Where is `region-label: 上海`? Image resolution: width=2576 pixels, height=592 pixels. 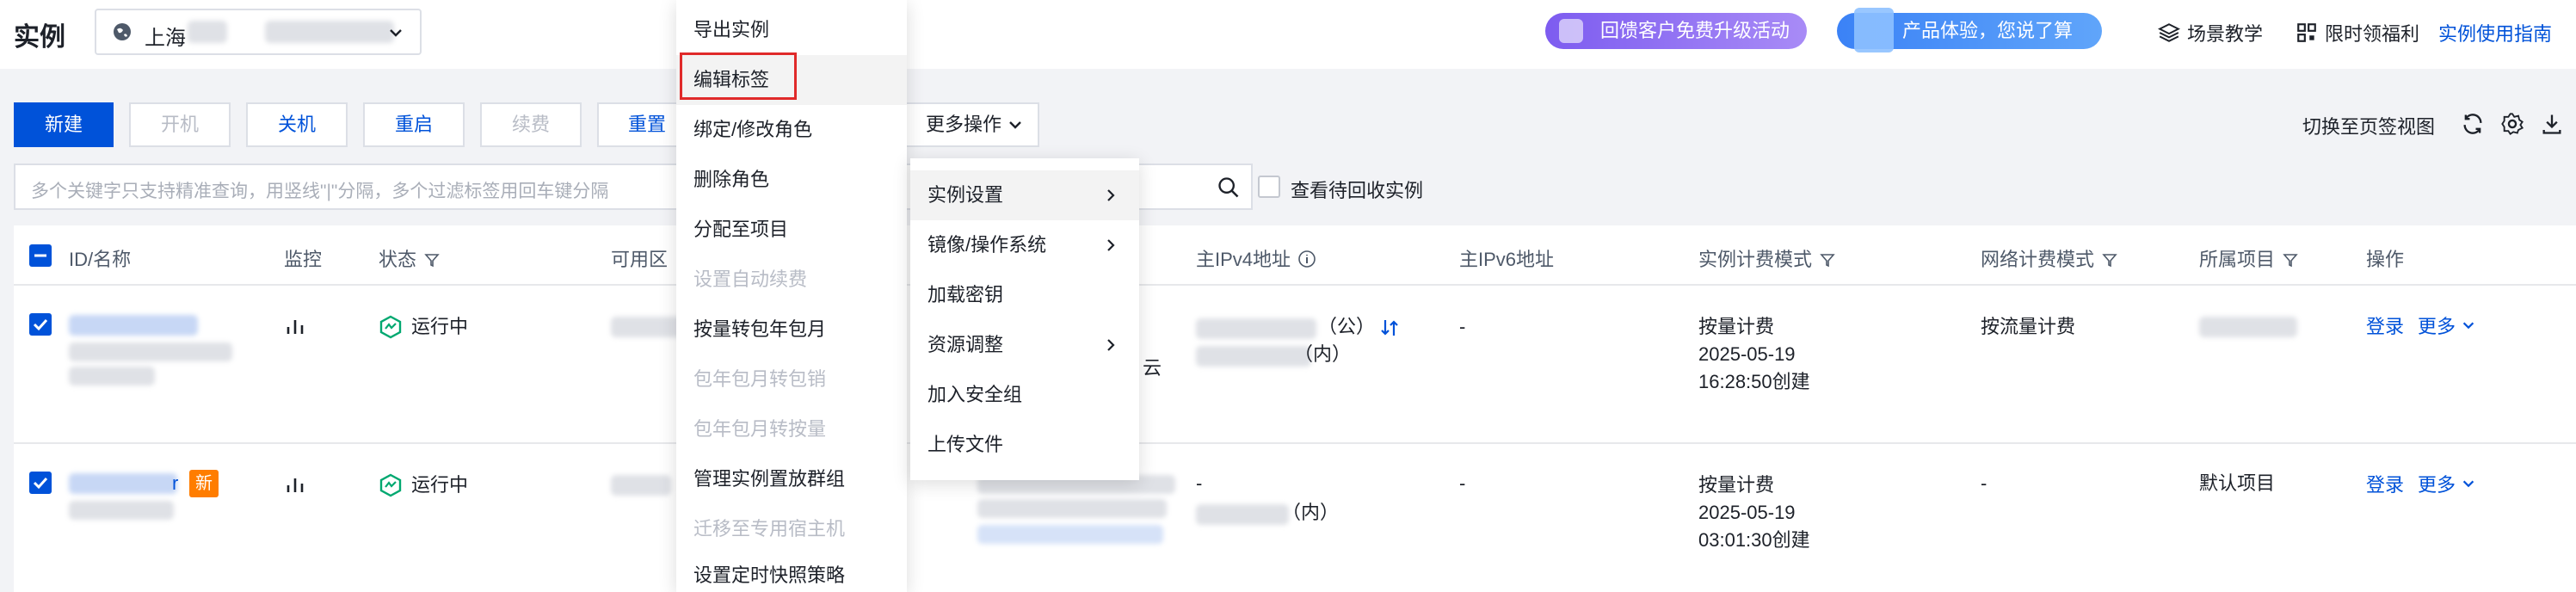 region-label: 上海 is located at coordinates (165, 38).